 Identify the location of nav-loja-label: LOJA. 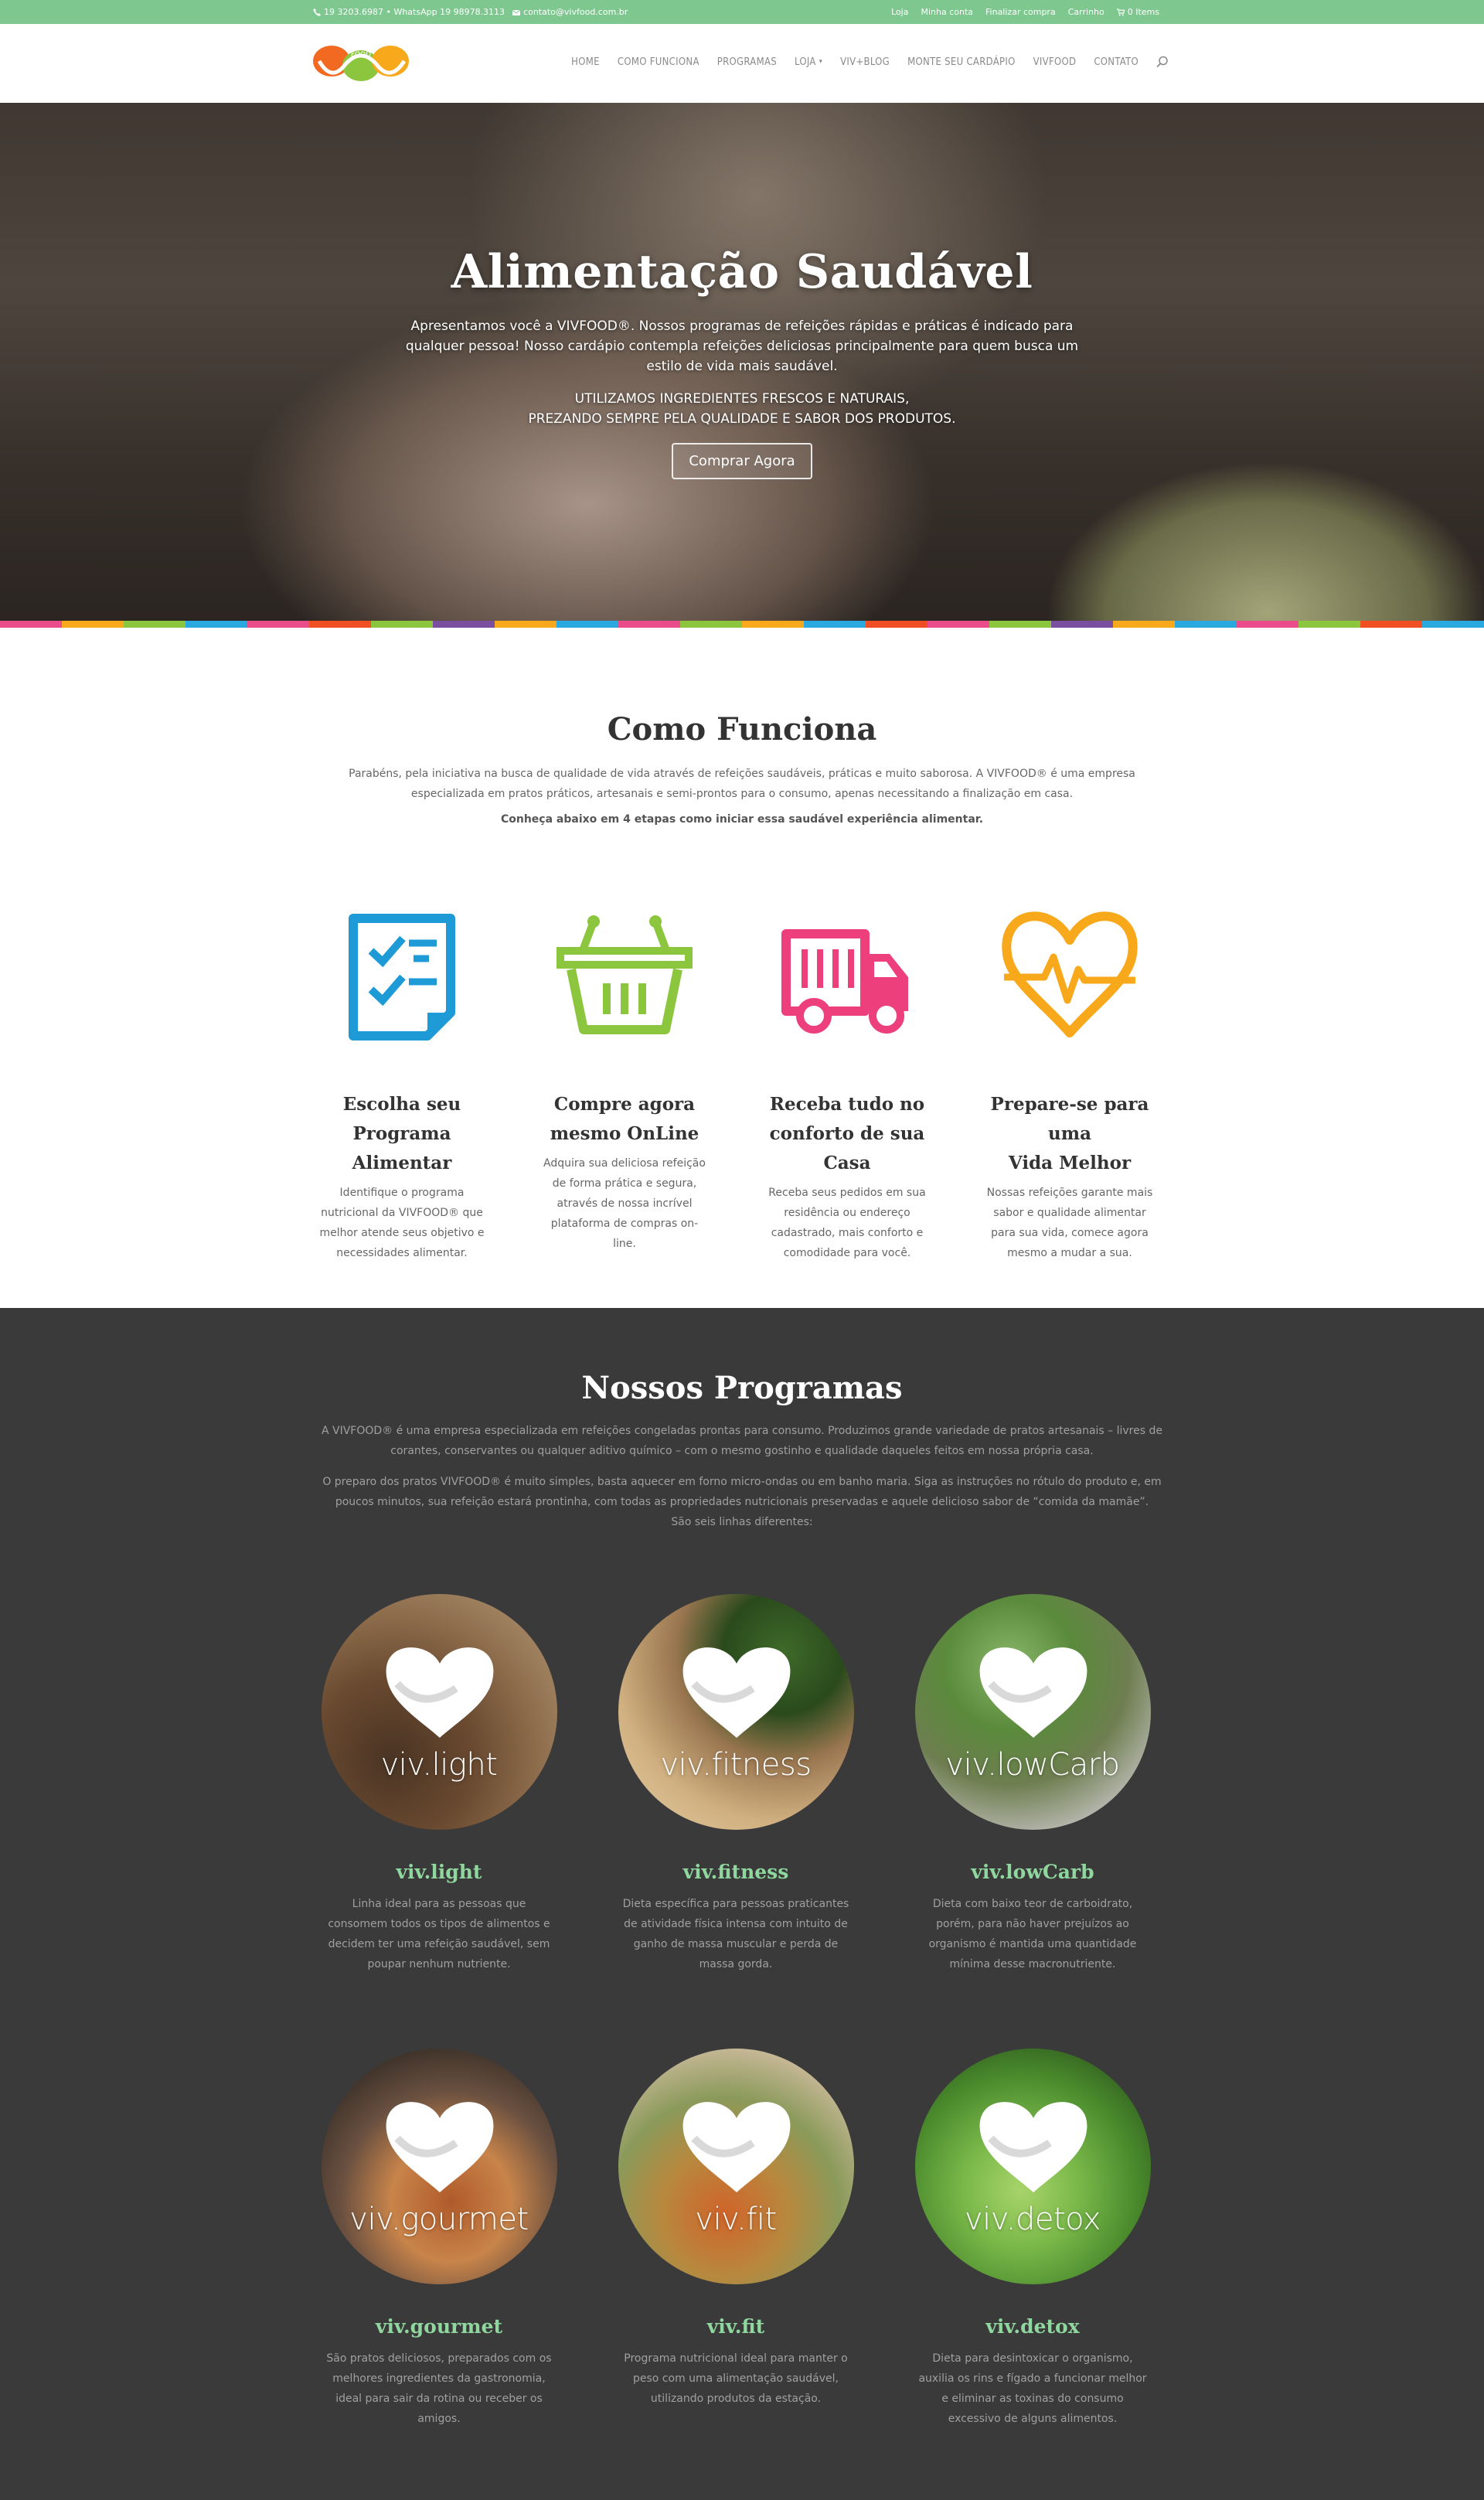
(805, 62).